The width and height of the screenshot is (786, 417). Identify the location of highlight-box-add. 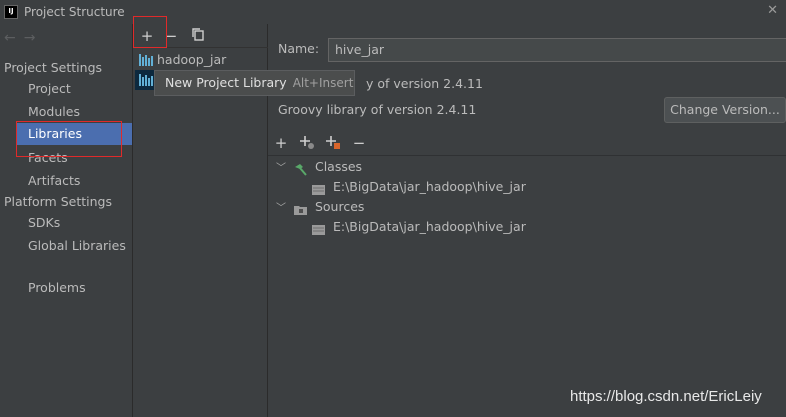
(150, 32).